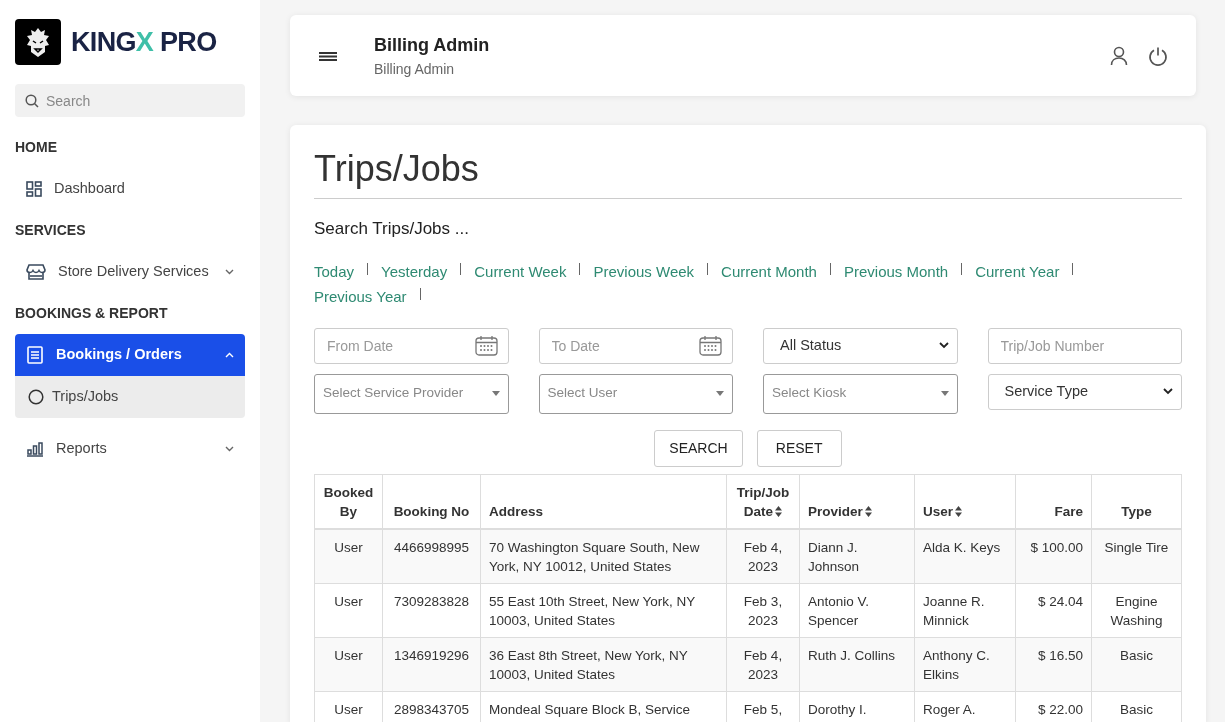 This screenshot has height=722, width=1225. Describe the element at coordinates (603, 555) in the screenshot. I see `table-cell: 70 Washington Square South, New York, NY 10012, United States` at that location.